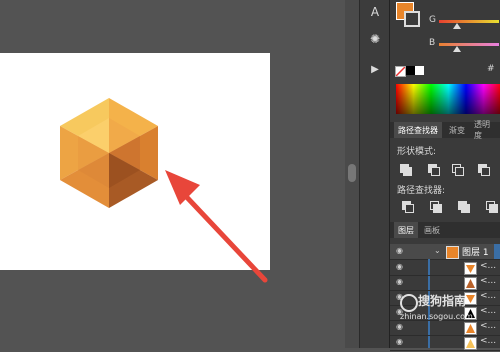 The height and width of the screenshot is (352, 500). I want to click on tab-gradient: 渐变, so click(457, 130).